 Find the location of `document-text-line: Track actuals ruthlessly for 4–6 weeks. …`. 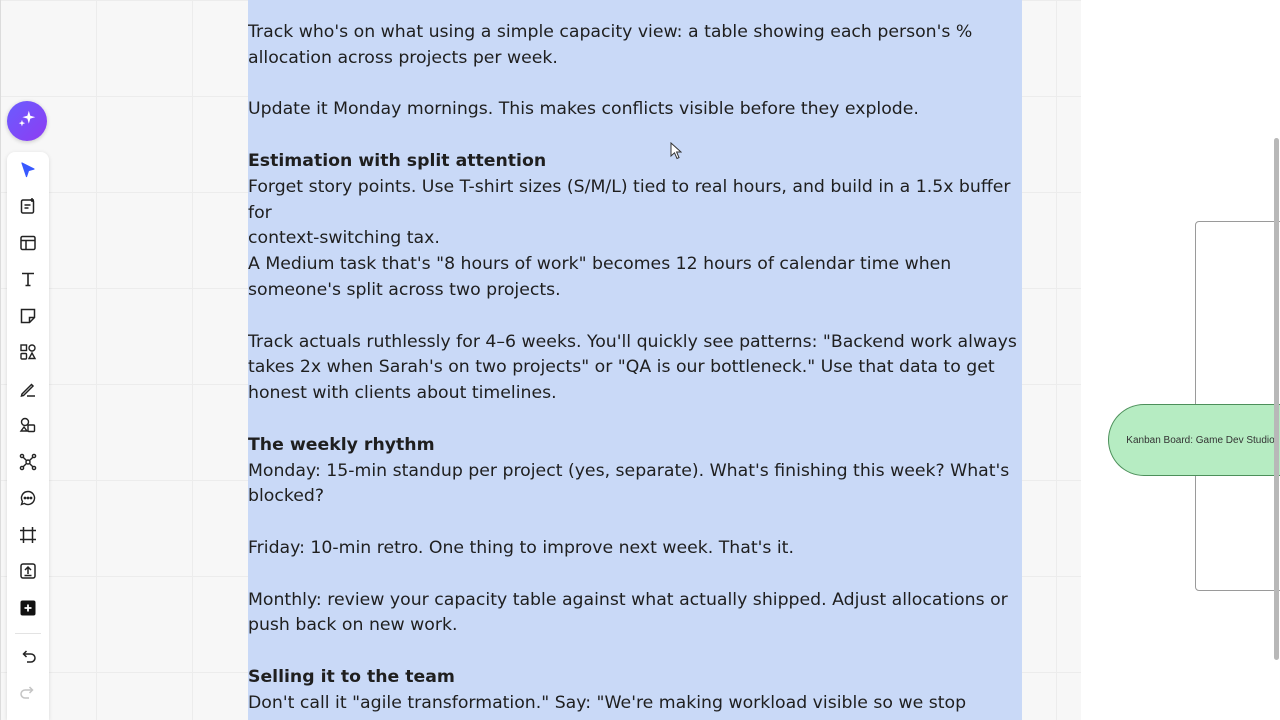

document-text-line: Track actuals ruthlessly for 4–6 weeks. … is located at coordinates (632, 341).